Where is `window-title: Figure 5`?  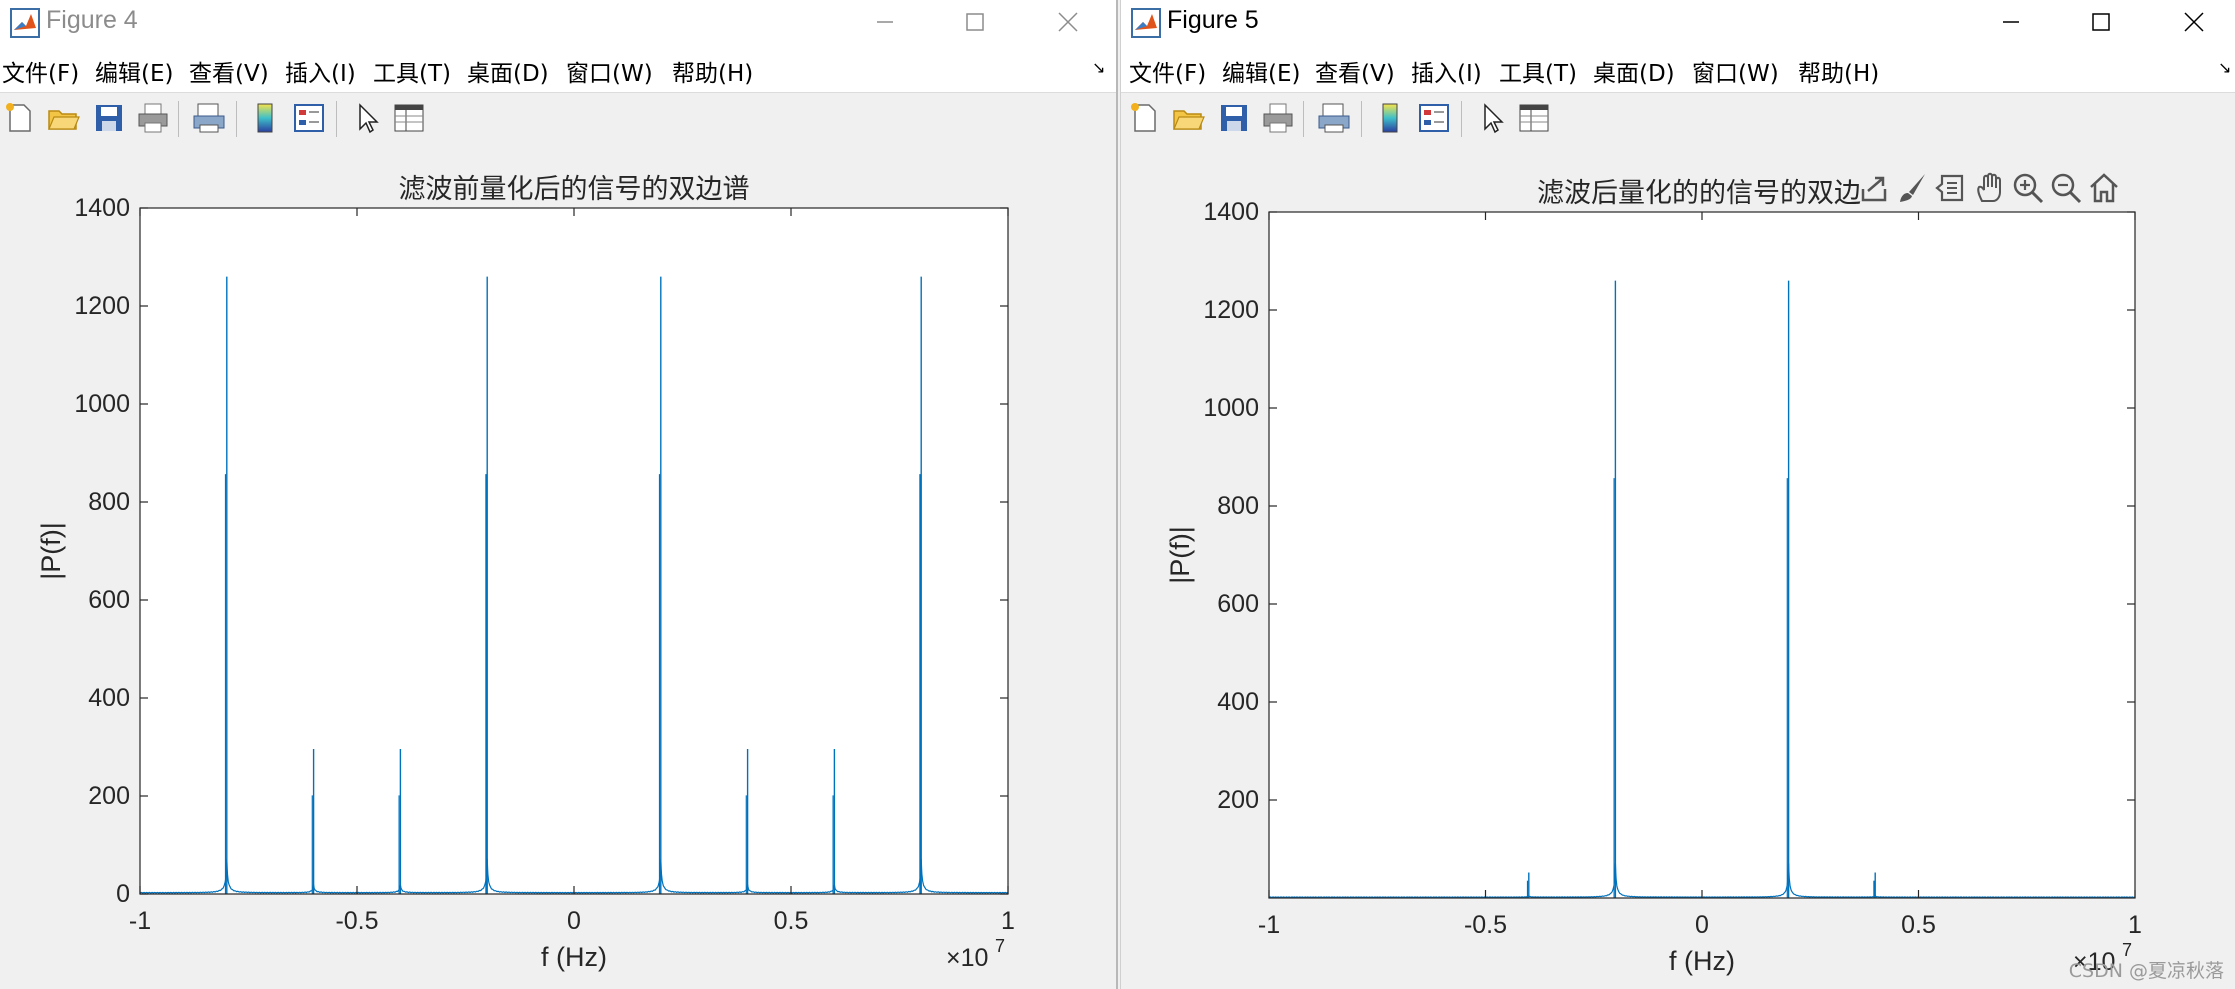
window-title: Figure 5 is located at coordinates (1213, 20).